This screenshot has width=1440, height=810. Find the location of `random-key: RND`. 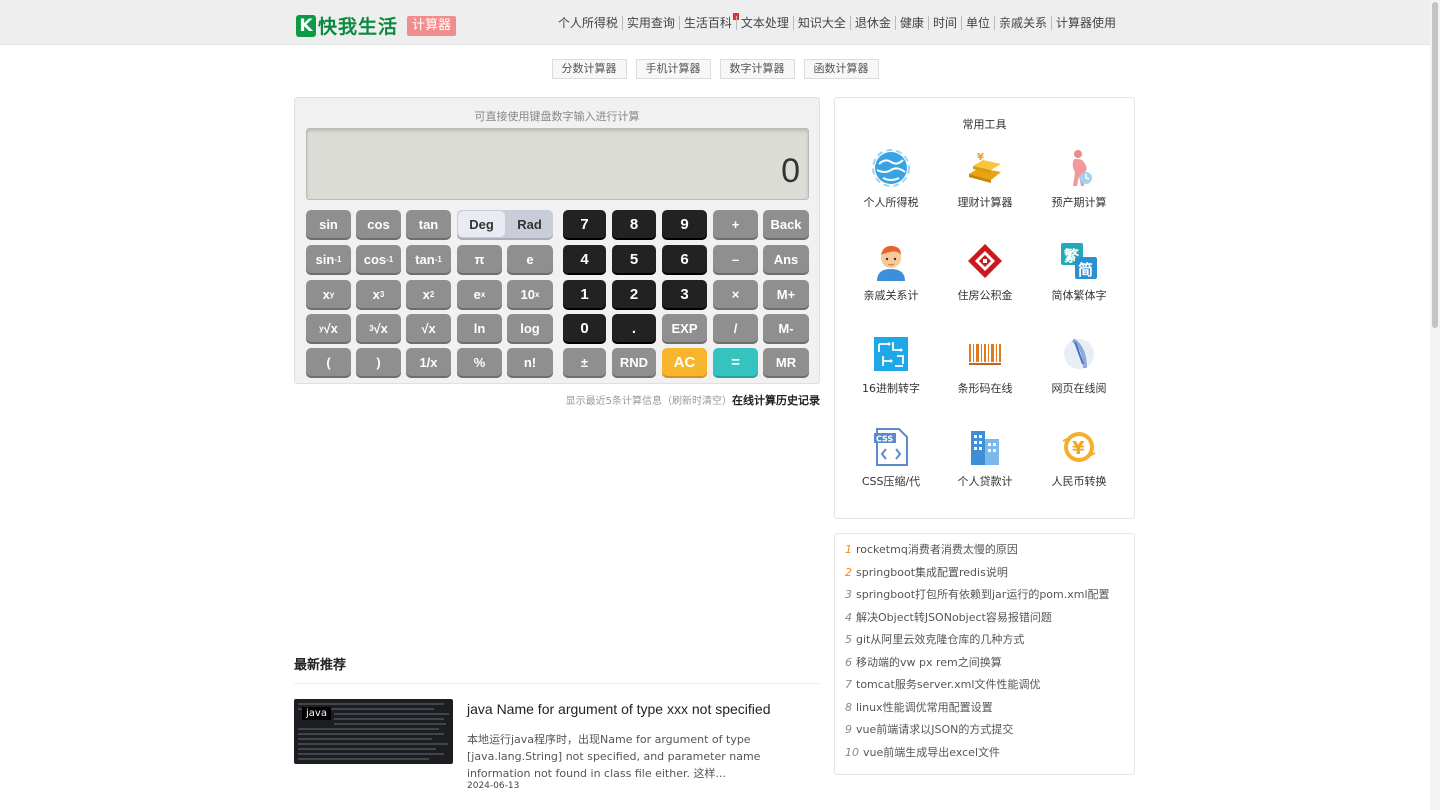

random-key: RND is located at coordinates (634, 362).